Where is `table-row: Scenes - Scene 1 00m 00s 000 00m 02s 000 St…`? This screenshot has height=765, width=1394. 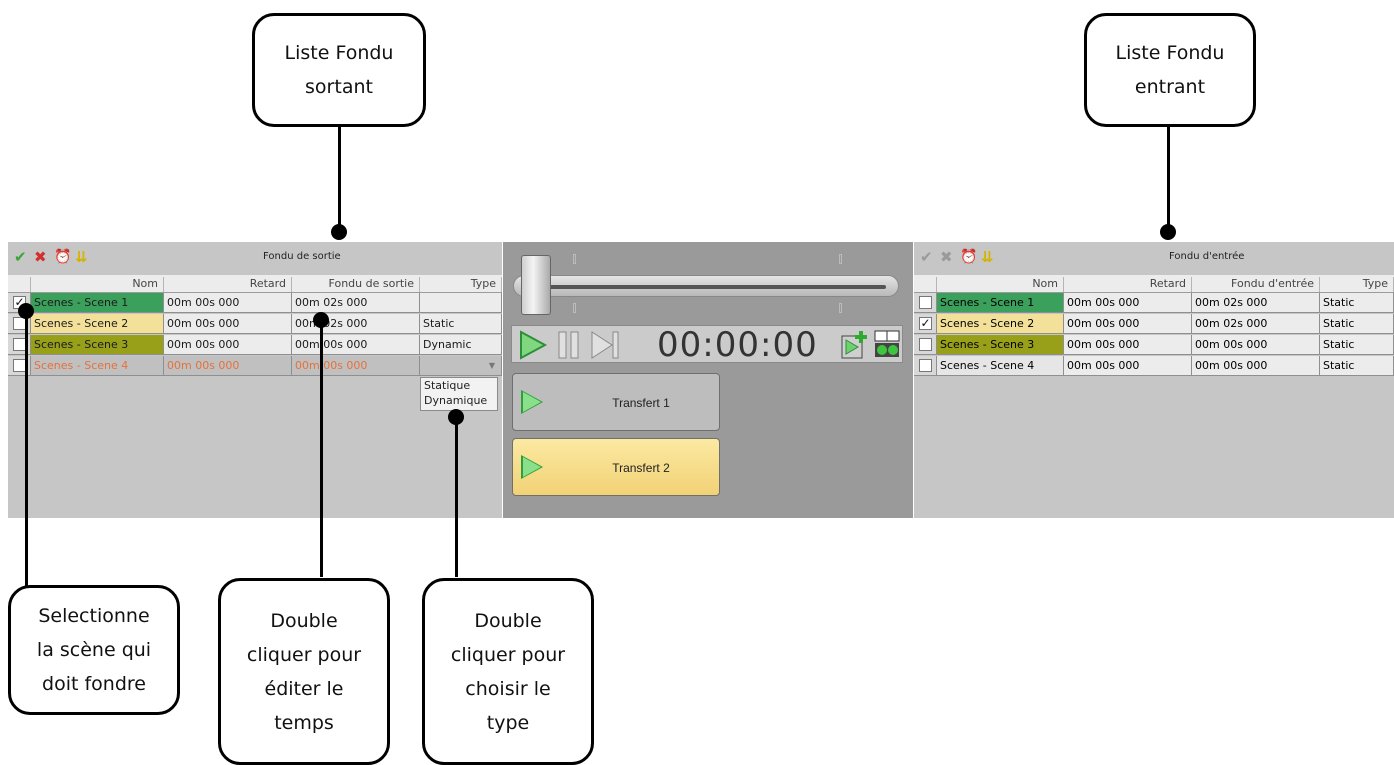
table-row: Scenes - Scene 1 00m 00s 000 00m 02s 000 St… is located at coordinates (1154, 303).